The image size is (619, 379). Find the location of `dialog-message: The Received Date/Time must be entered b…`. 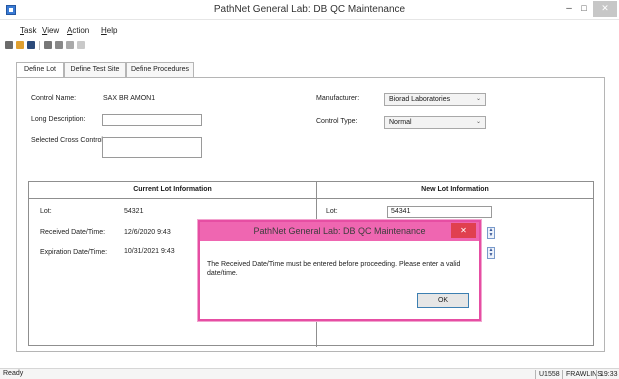

dialog-message: The Received Date/Time must be entered b… is located at coordinates (334, 269).